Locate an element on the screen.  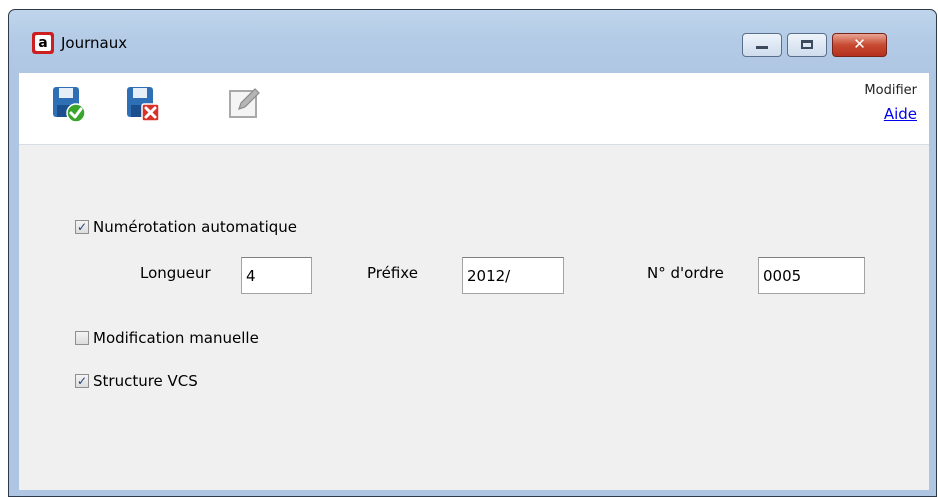
edit-icon is located at coordinates (245, 104).